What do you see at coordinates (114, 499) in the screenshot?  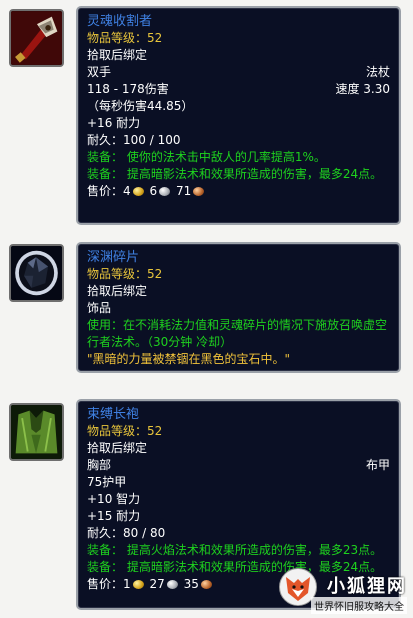 I see `stat-intellect: +10 智力` at bounding box center [114, 499].